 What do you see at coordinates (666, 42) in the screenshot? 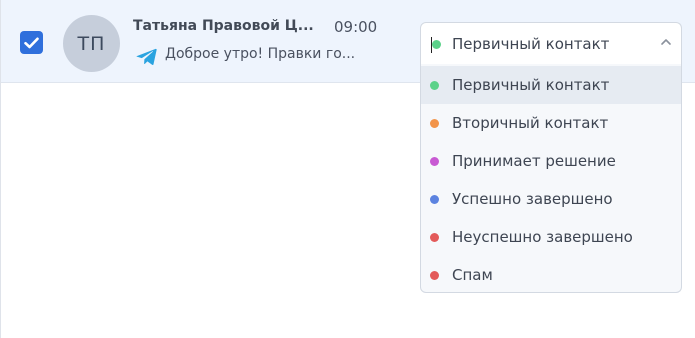
I see `chevron-up-icon` at bounding box center [666, 42].